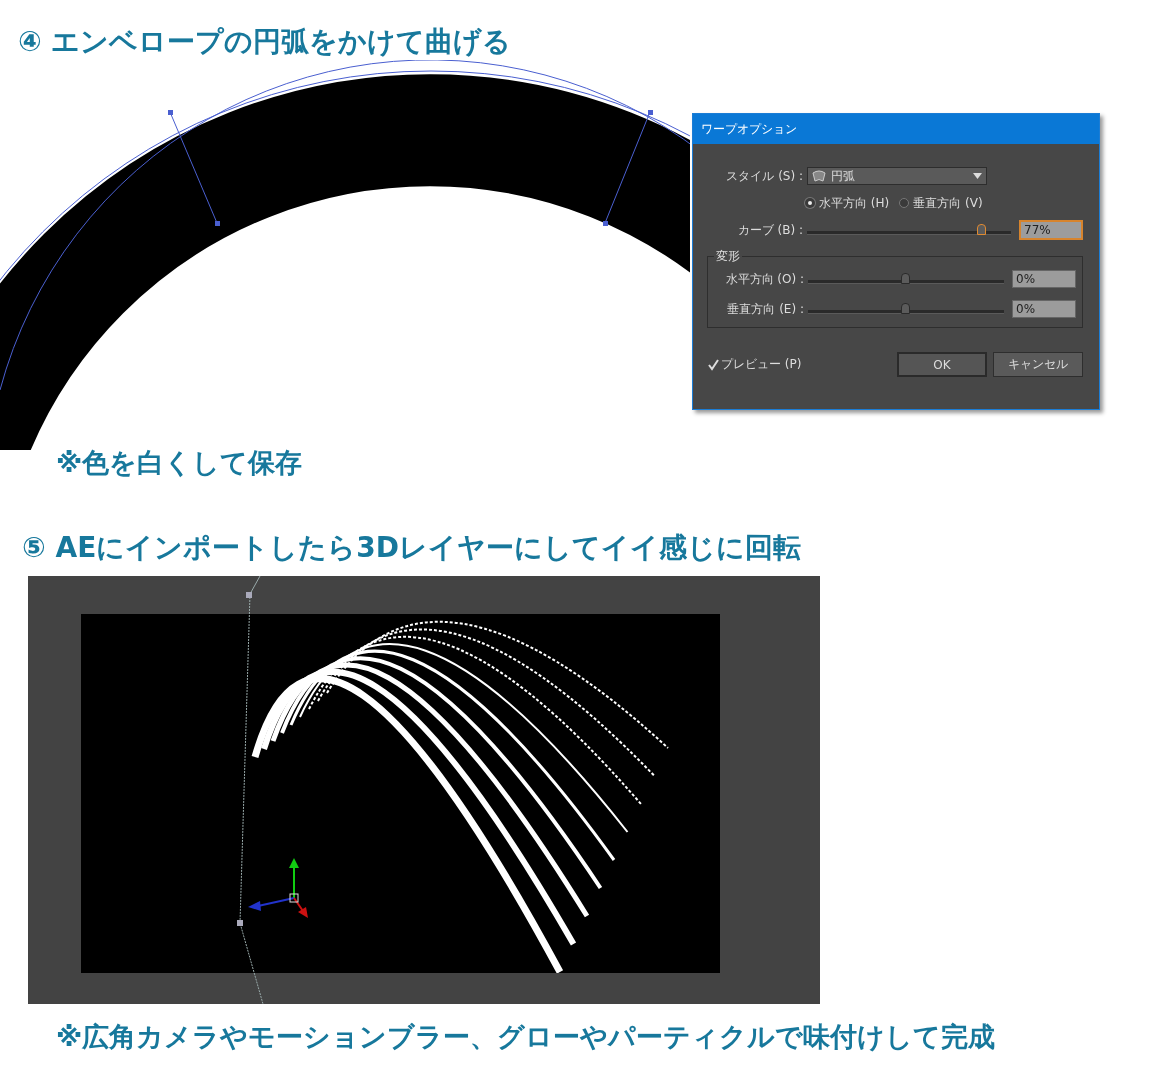  I want to click on step-heading: ⑤ AEにインポートしたら3Dレイヤーにしてイイ感じに回転, so click(412, 548).